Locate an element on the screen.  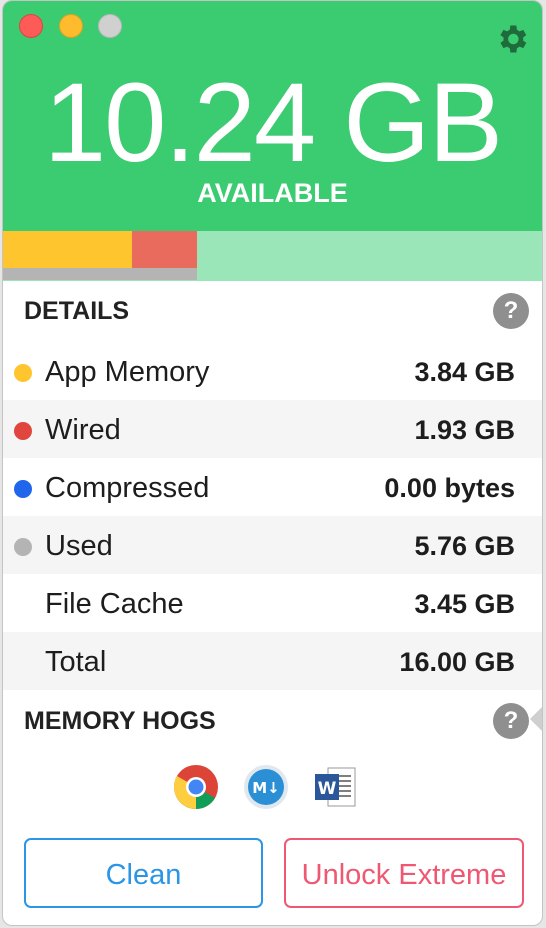
gear-icon is located at coordinates (512, 39).